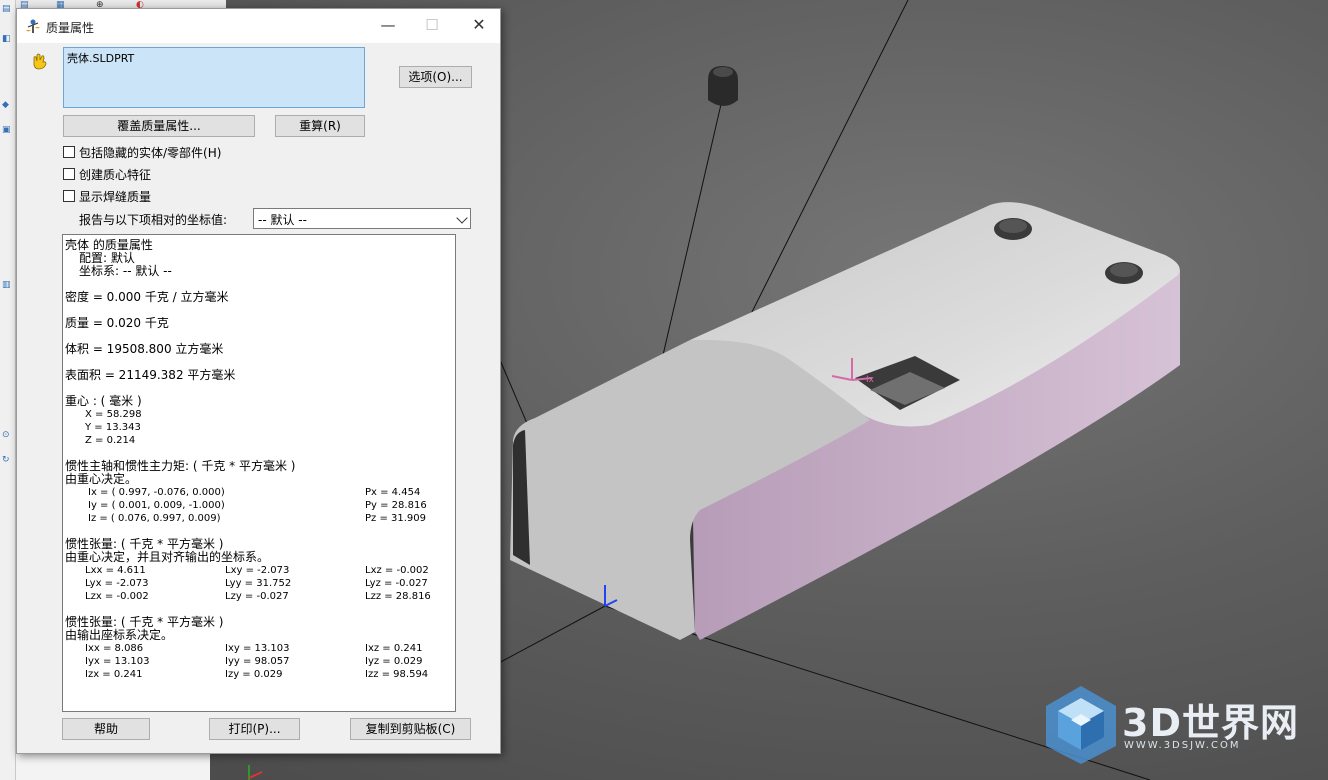 This screenshot has height=780, width=1328. What do you see at coordinates (7, 105) in the screenshot?
I see `sensor-icon: ◆` at bounding box center [7, 105].